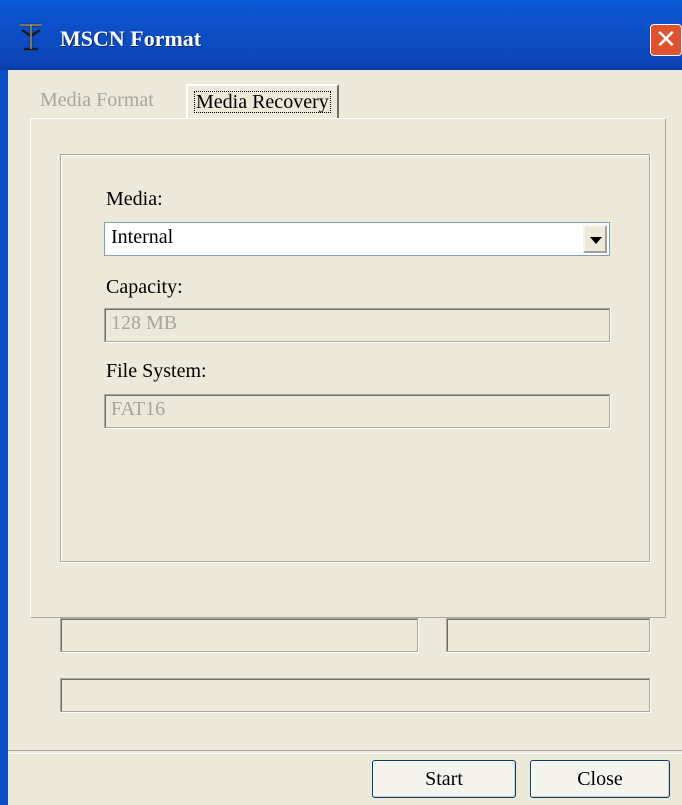  Describe the element at coordinates (345, 752) in the screenshot. I see `bottom-divider` at that location.